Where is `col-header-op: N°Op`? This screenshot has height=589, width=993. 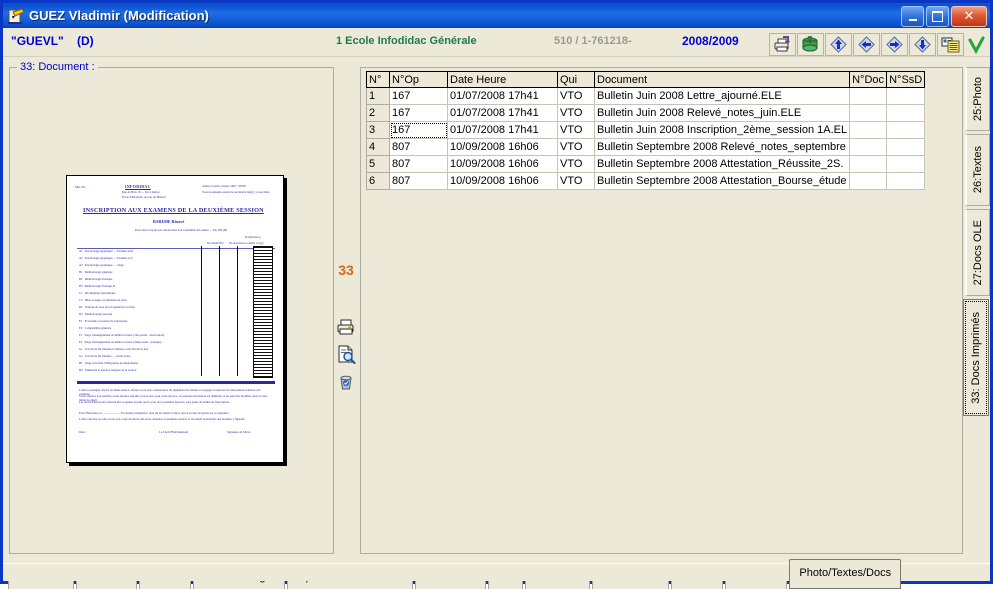 col-header-op: N°Op is located at coordinates (418, 79).